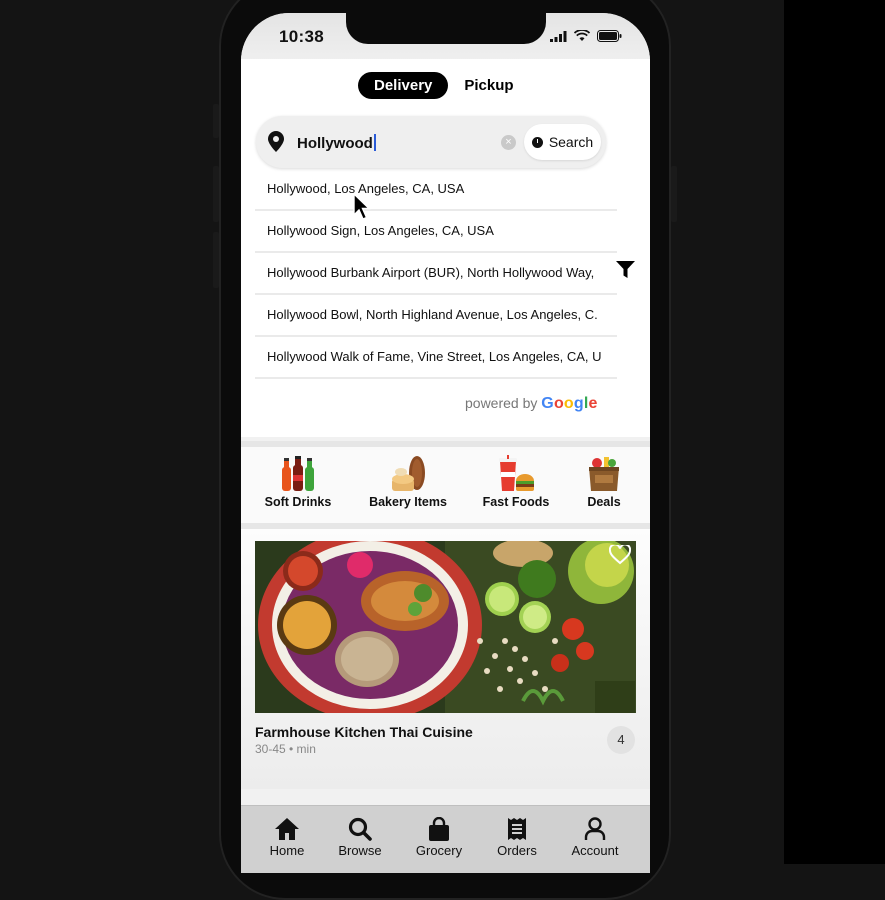 This screenshot has height=900, width=885. What do you see at coordinates (362, 209) in the screenshot?
I see `mouse-cursor-icon` at bounding box center [362, 209].